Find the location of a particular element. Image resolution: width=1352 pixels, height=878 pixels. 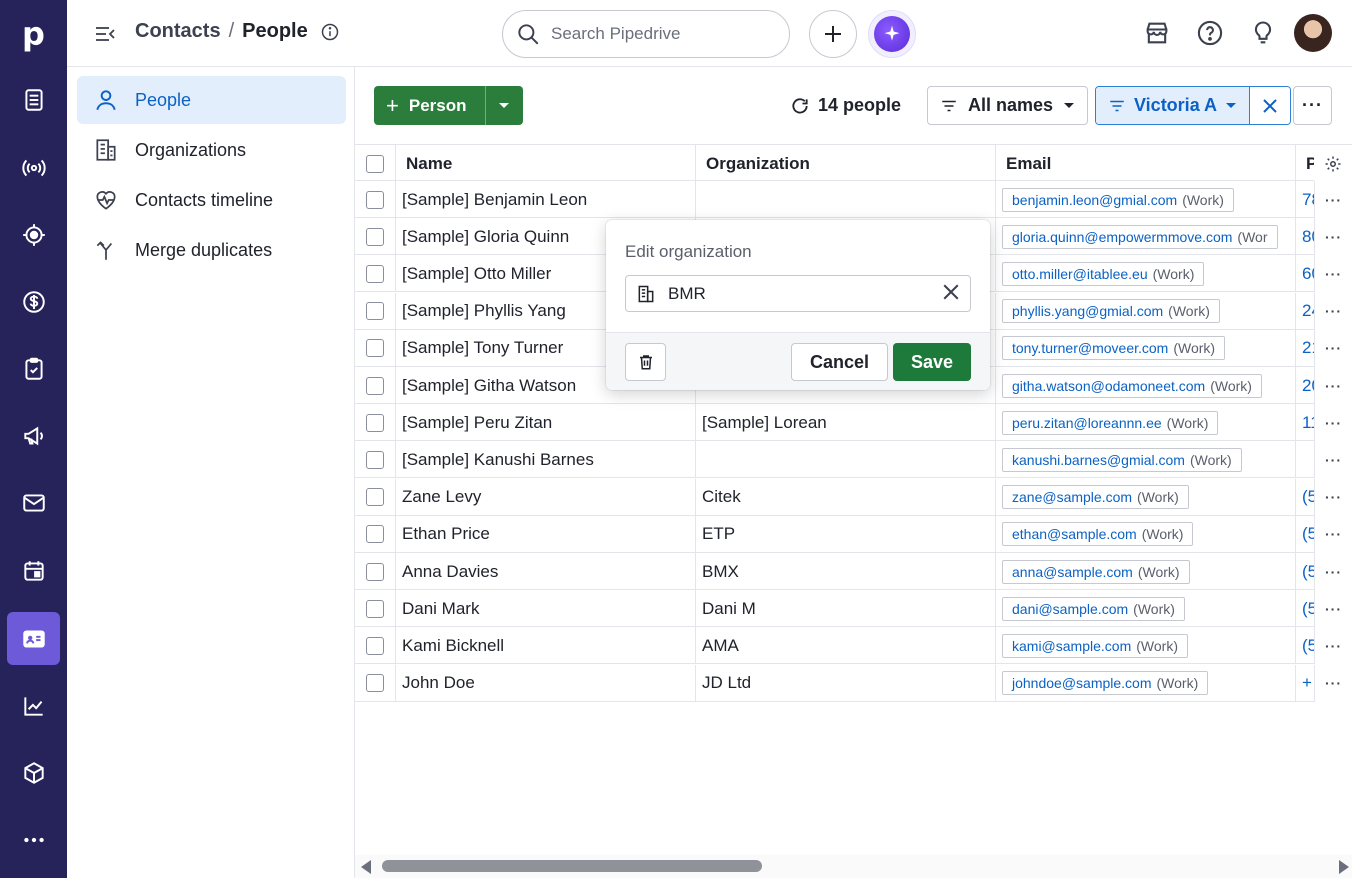

phone-cell: 24 is located at coordinates (1304, 311).